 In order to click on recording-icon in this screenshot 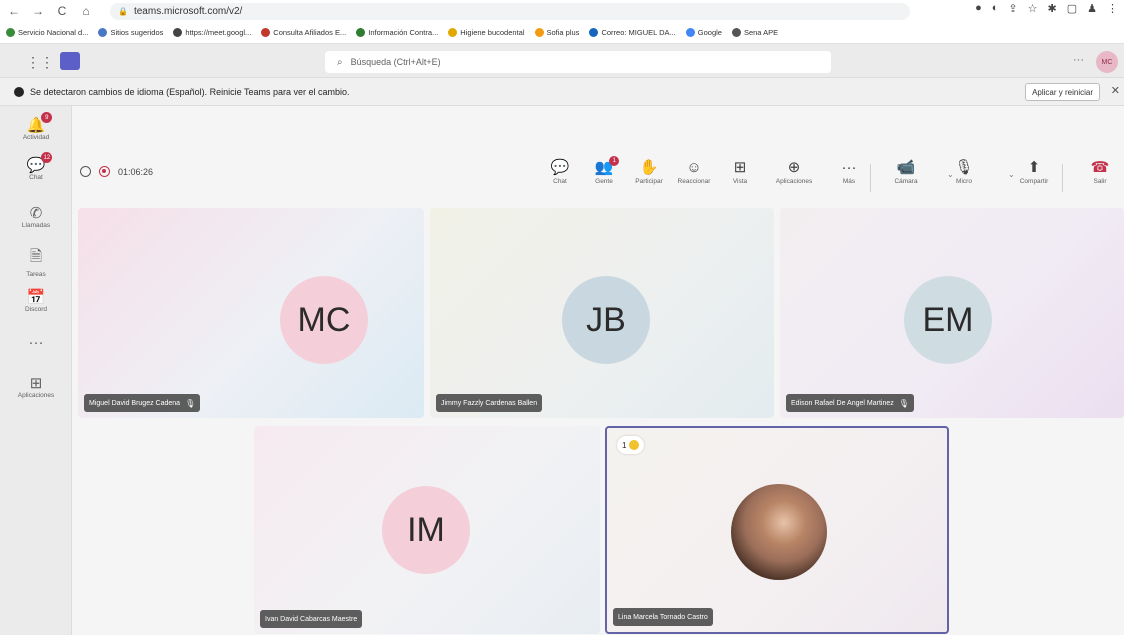, I will do `click(104, 171)`.